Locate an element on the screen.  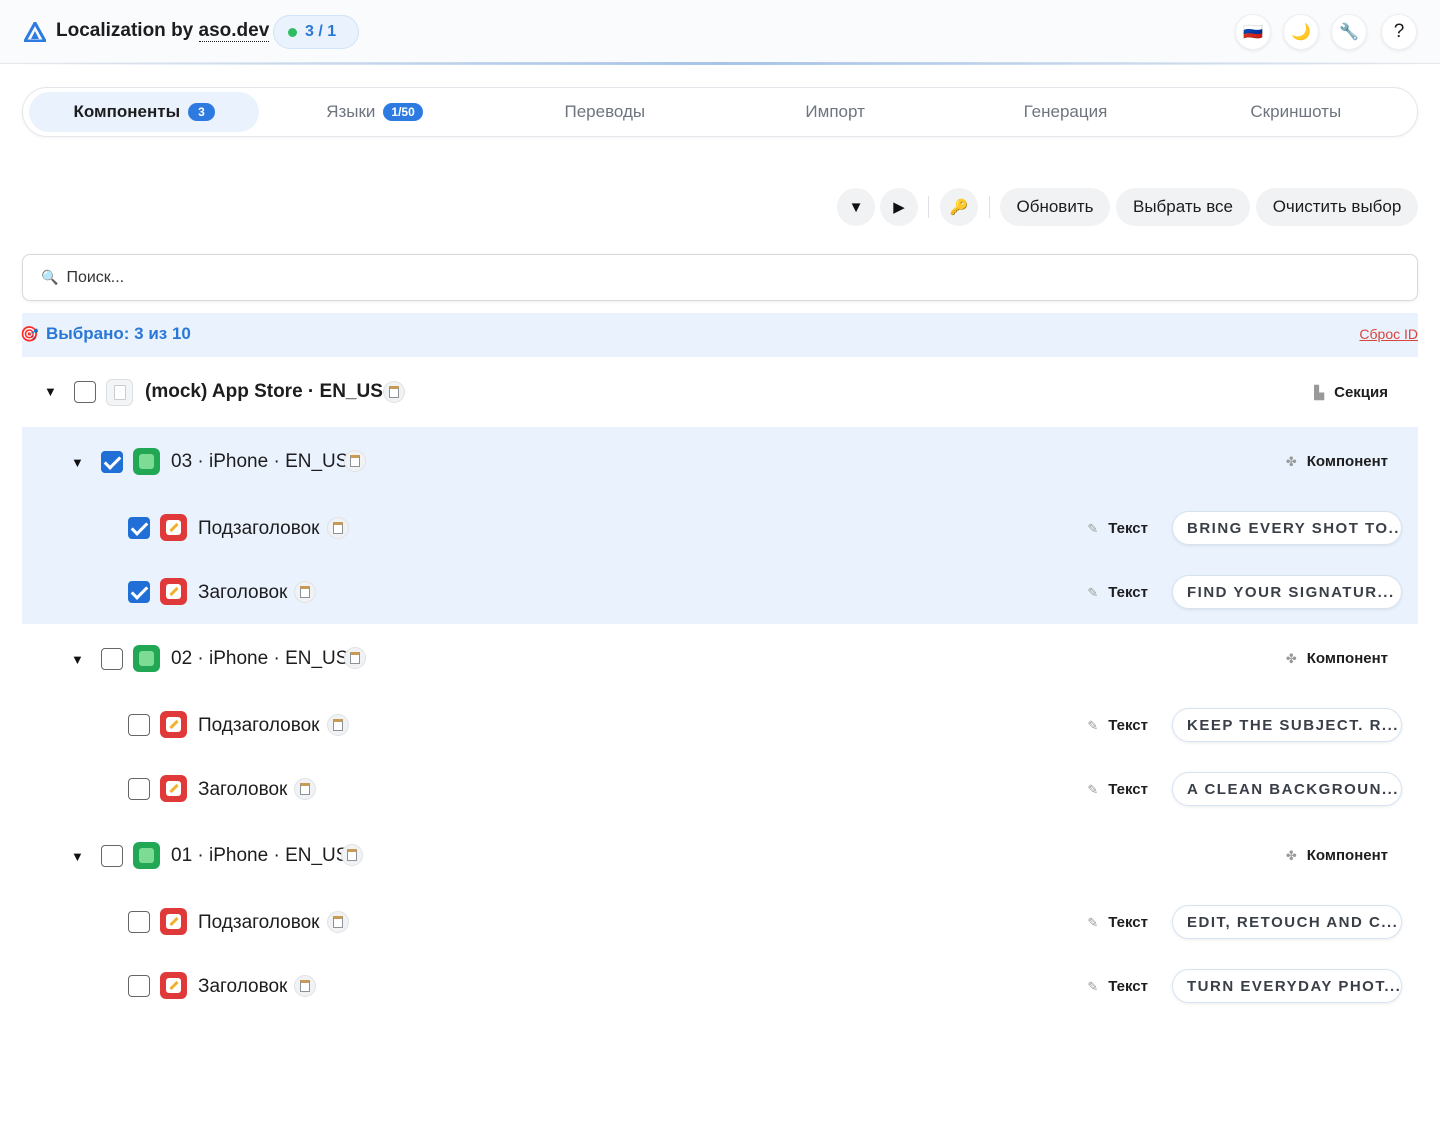
theme-toggle-button: 🌙 is located at coordinates (1301, 32).